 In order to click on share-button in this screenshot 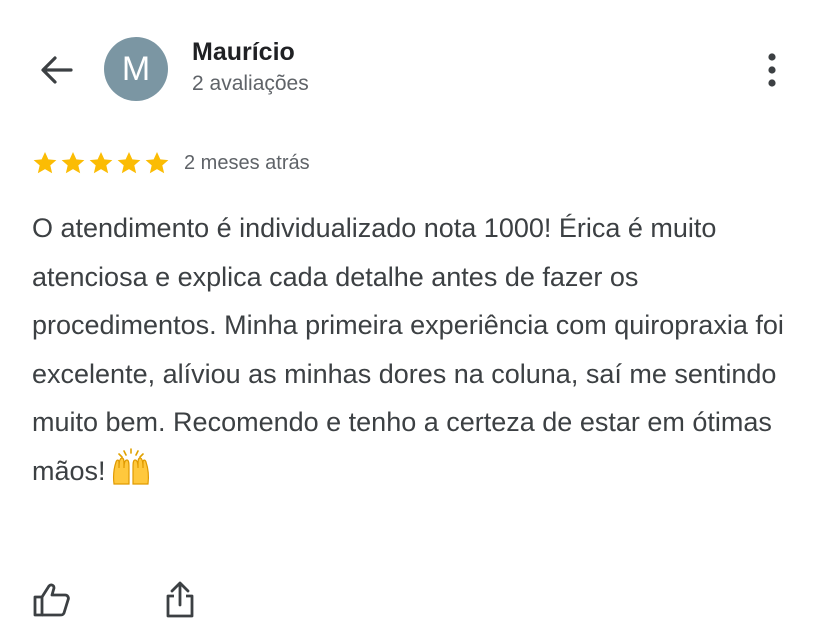, I will do `click(180, 600)`.